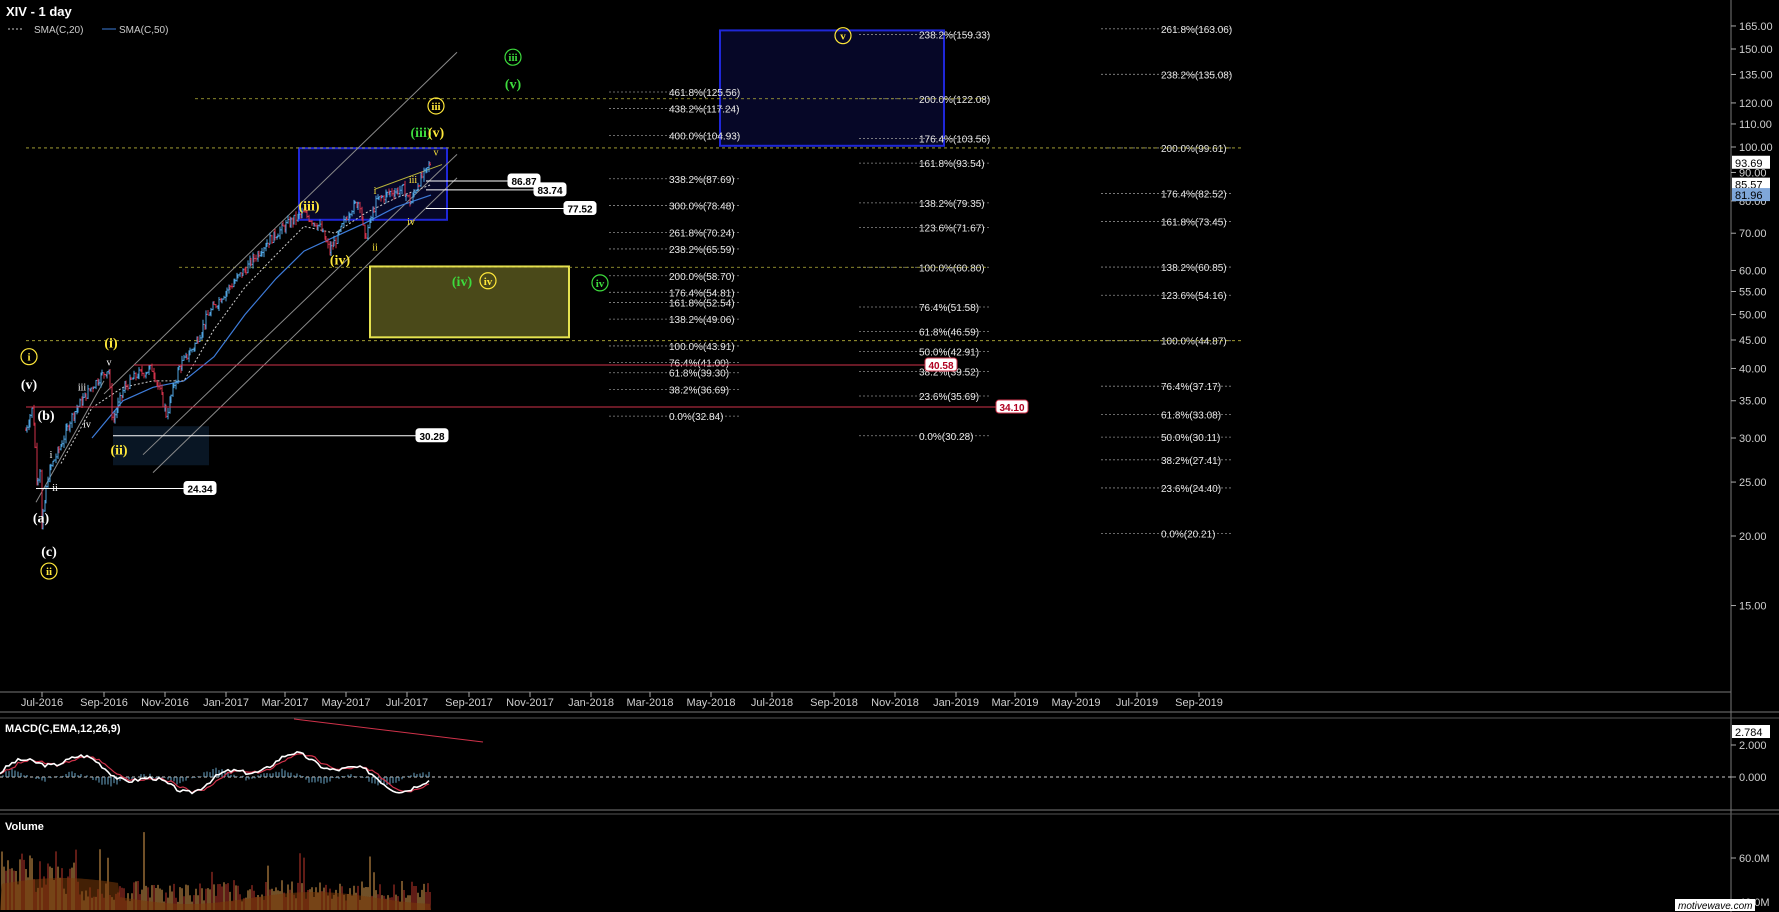 This screenshot has width=1779, height=912. Describe the element at coordinates (949, 308) in the screenshot. I see `fib-level-label: 76.4%(51.58)` at that location.